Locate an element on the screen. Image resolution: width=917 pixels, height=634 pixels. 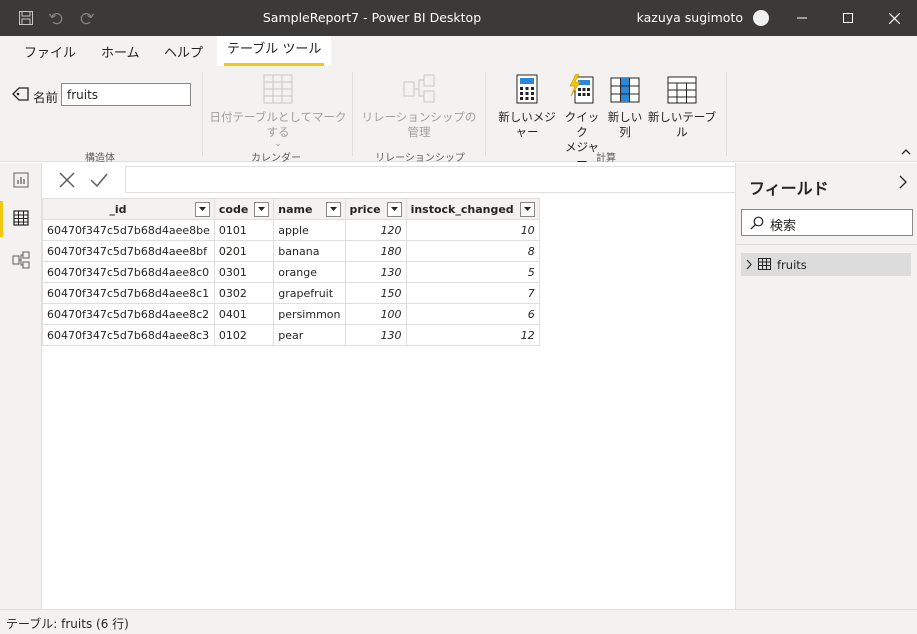
commit-formula-icon is located at coordinates (99, 179).